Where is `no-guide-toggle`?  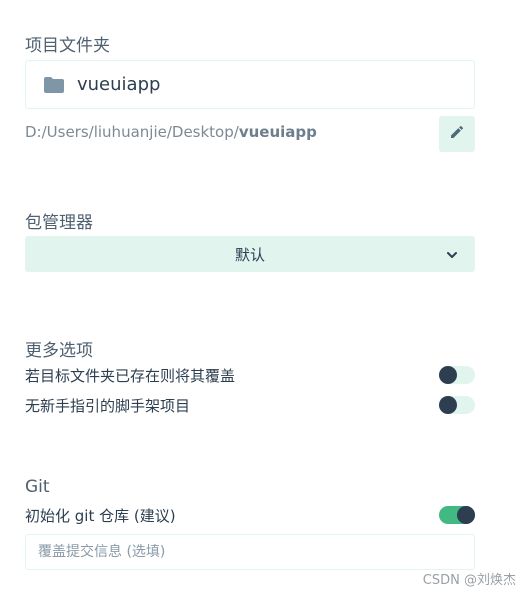 no-guide-toggle is located at coordinates (457, 405).